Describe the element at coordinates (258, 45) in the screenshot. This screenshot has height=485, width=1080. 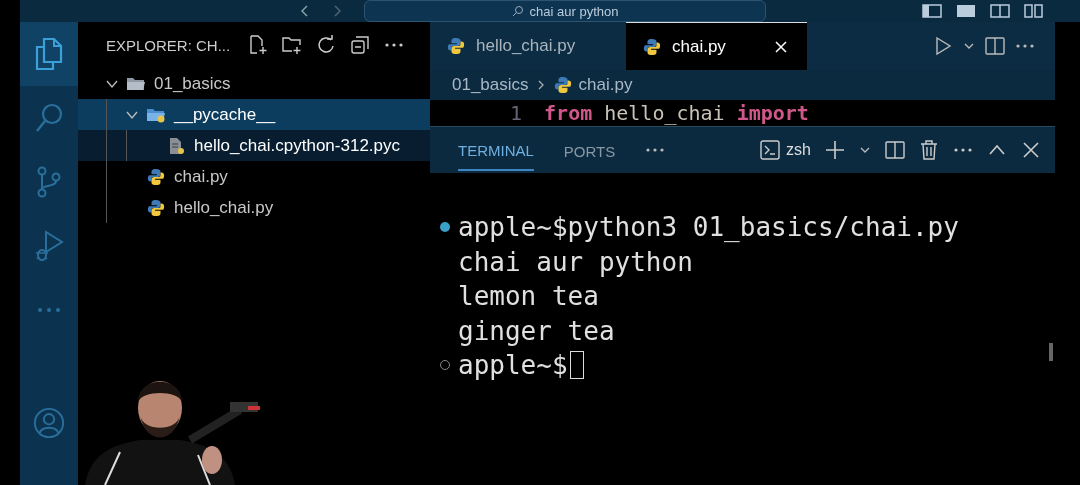
I see `new-file-icon` at that location.